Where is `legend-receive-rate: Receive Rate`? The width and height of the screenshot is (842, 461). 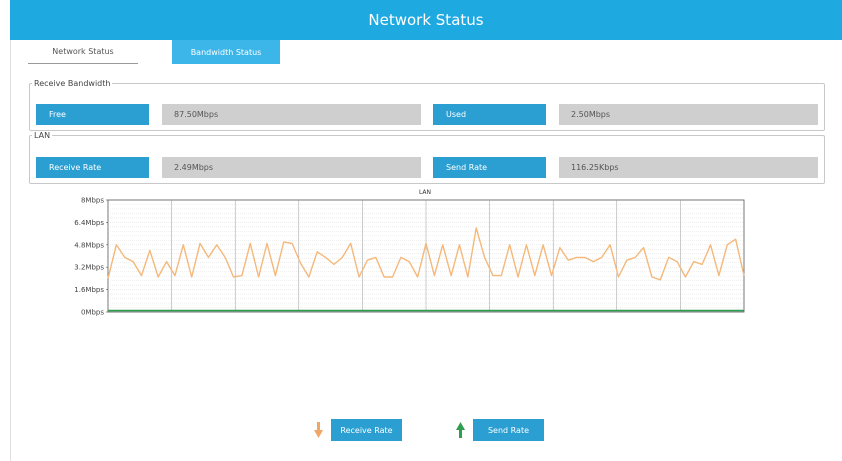
legend-receive-rate: Receive Rate is located at coordinates (358, 430).